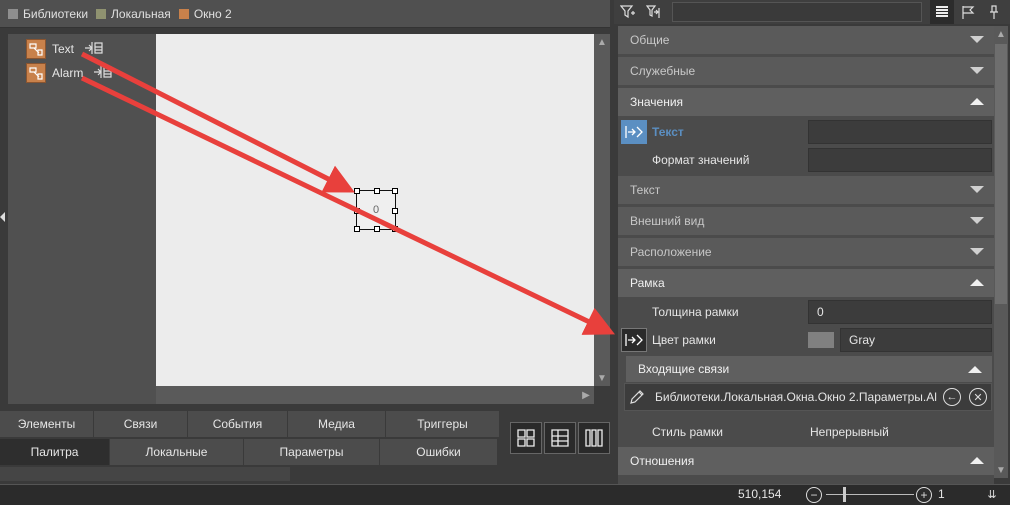 The width and height of the screenshot is (1010, 505). Describe the element at coordinates (177, 452) in the screenshot. I see `tab-local: Локальные` at that location.